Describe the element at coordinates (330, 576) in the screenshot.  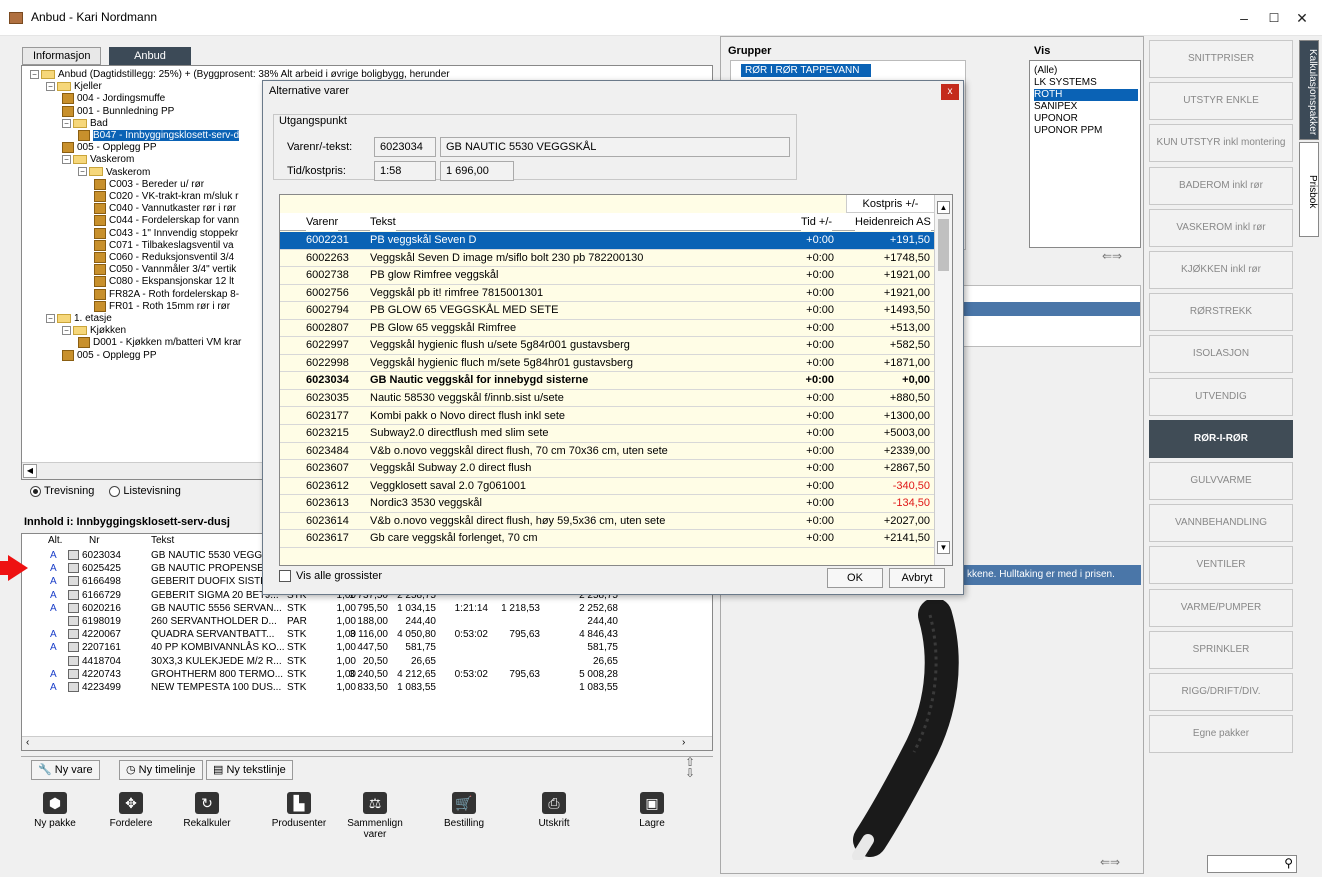
I see `vis-alle-option: Vis alle grossister` at that location.